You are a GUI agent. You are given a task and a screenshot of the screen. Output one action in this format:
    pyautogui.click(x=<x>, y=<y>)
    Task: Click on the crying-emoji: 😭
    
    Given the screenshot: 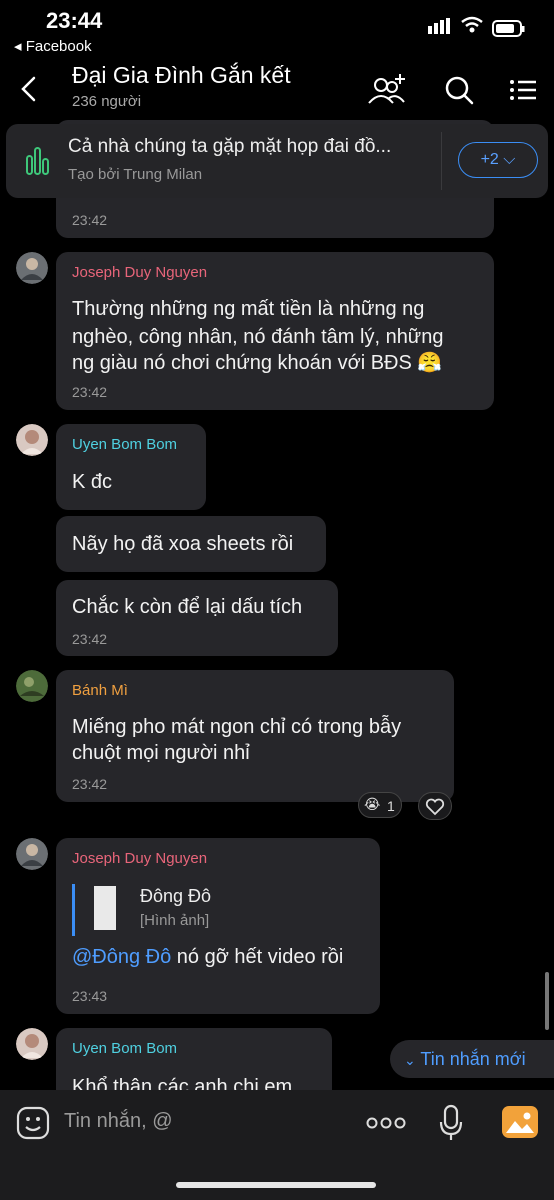 What is the action you would take?
    pyautogui.click(x=372, y=804)
    